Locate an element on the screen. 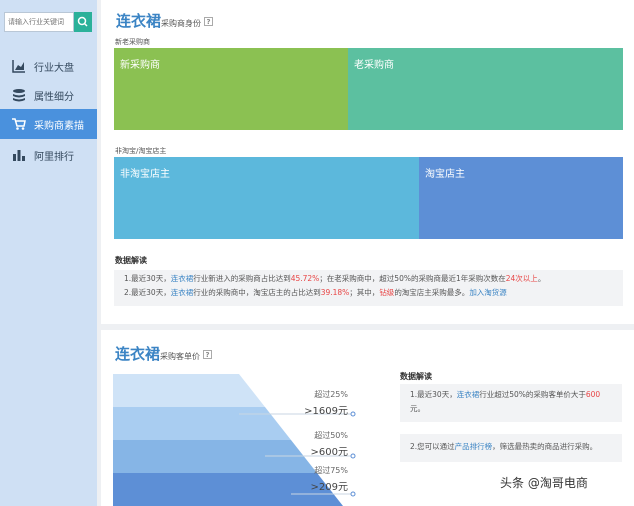 This screenshot has height=506, width=634. block-label: 老采购商 is located at coordinates (374, 65).